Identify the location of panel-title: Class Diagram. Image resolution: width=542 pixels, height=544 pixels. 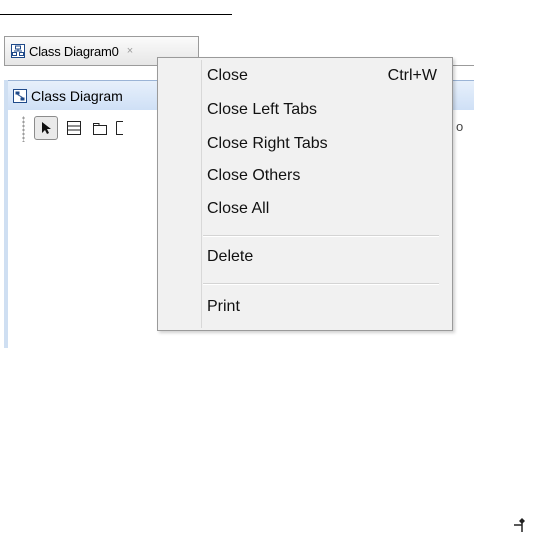
(77, 95).